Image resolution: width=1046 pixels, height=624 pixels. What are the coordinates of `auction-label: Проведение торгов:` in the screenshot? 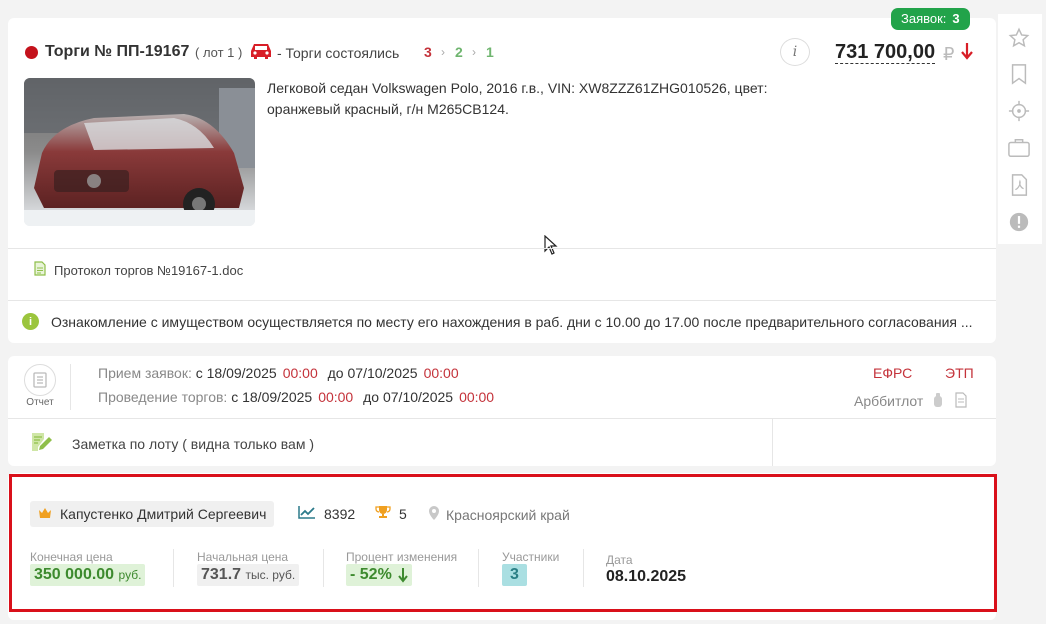 It's located at (163, 397).